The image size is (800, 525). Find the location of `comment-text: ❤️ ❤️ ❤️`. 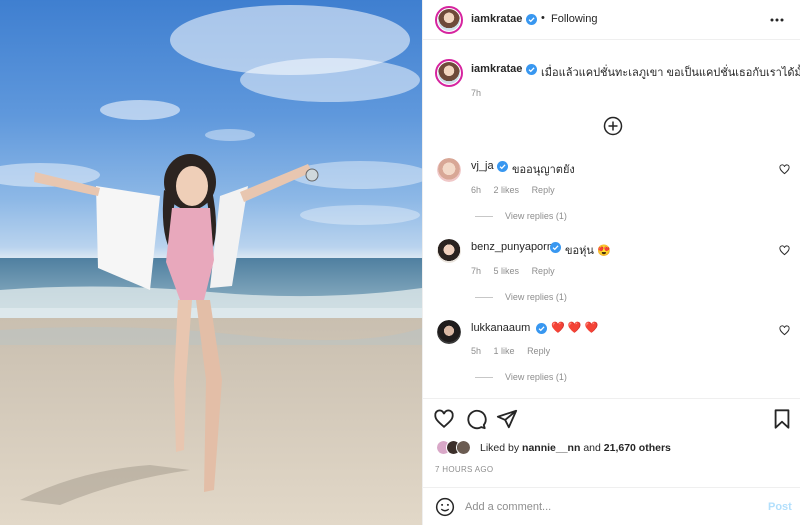

comment-text: ❤️ ❤️ ❤️ is located at coordinates (575, 328).